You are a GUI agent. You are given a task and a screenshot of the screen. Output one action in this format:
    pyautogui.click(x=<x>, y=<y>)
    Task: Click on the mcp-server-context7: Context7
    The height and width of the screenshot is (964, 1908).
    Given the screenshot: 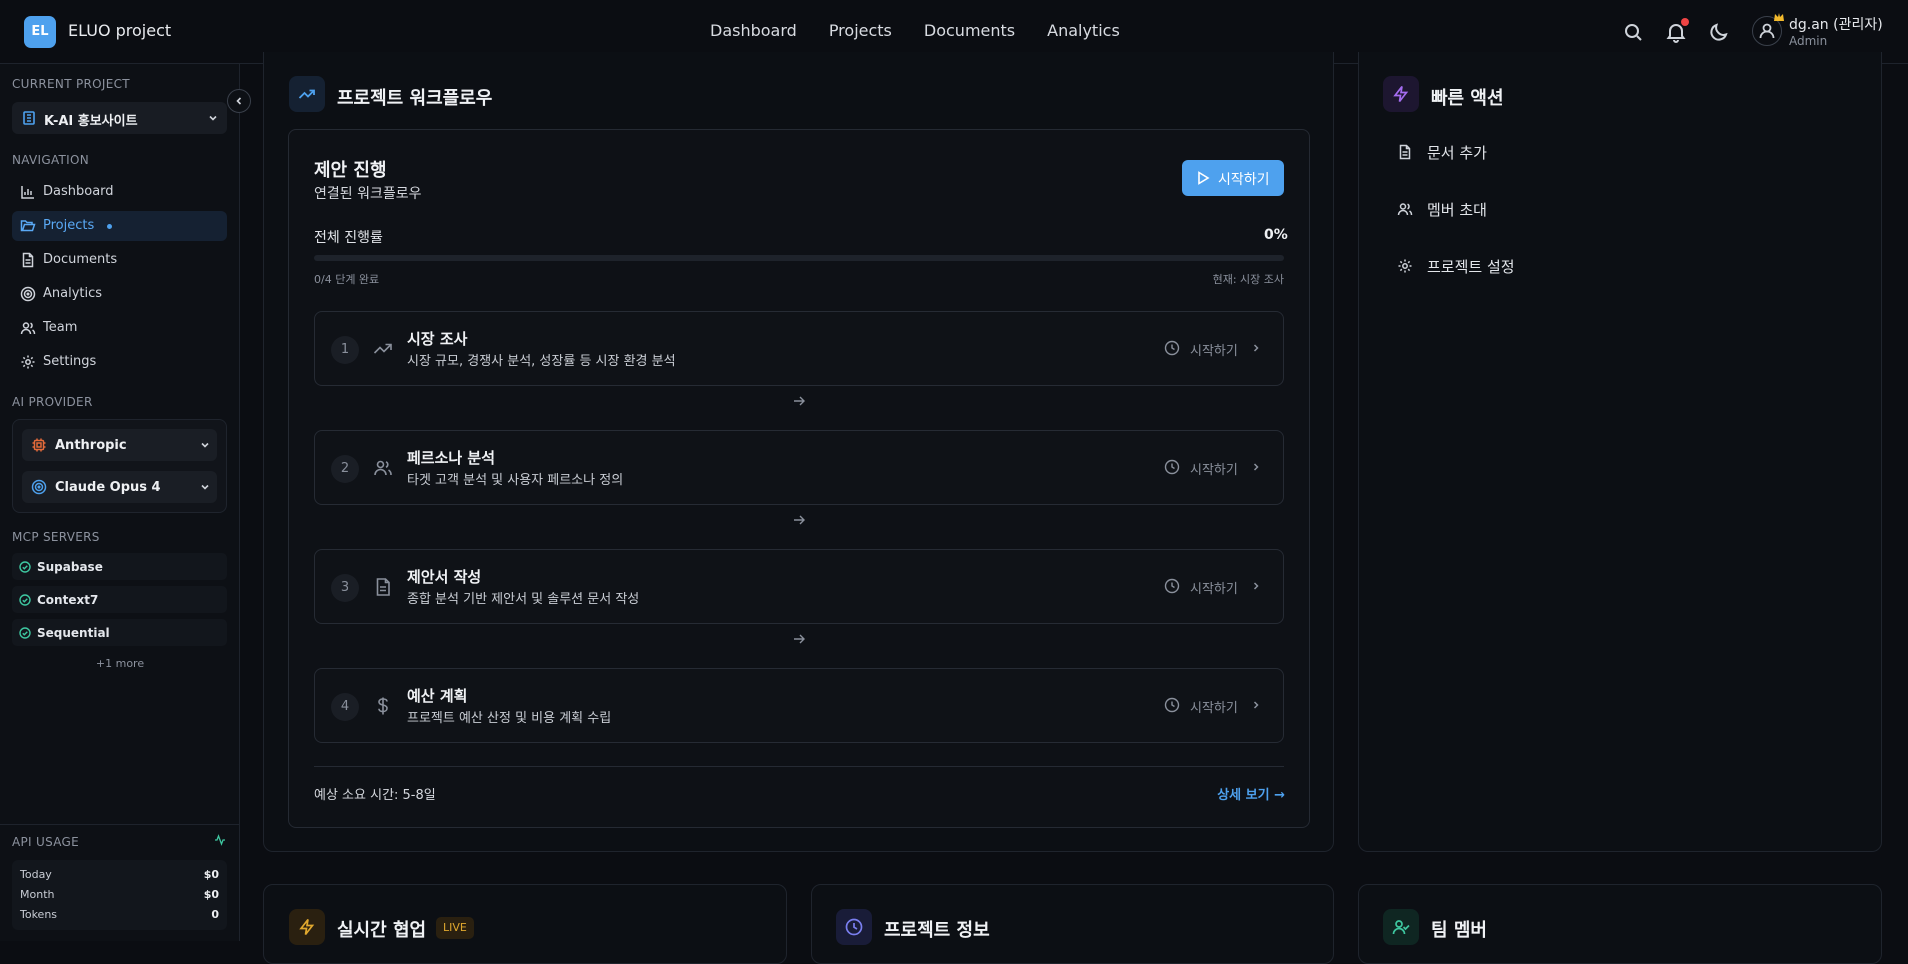 What is the action you would take?
    pyautogui.click(x=119, y=599)
    